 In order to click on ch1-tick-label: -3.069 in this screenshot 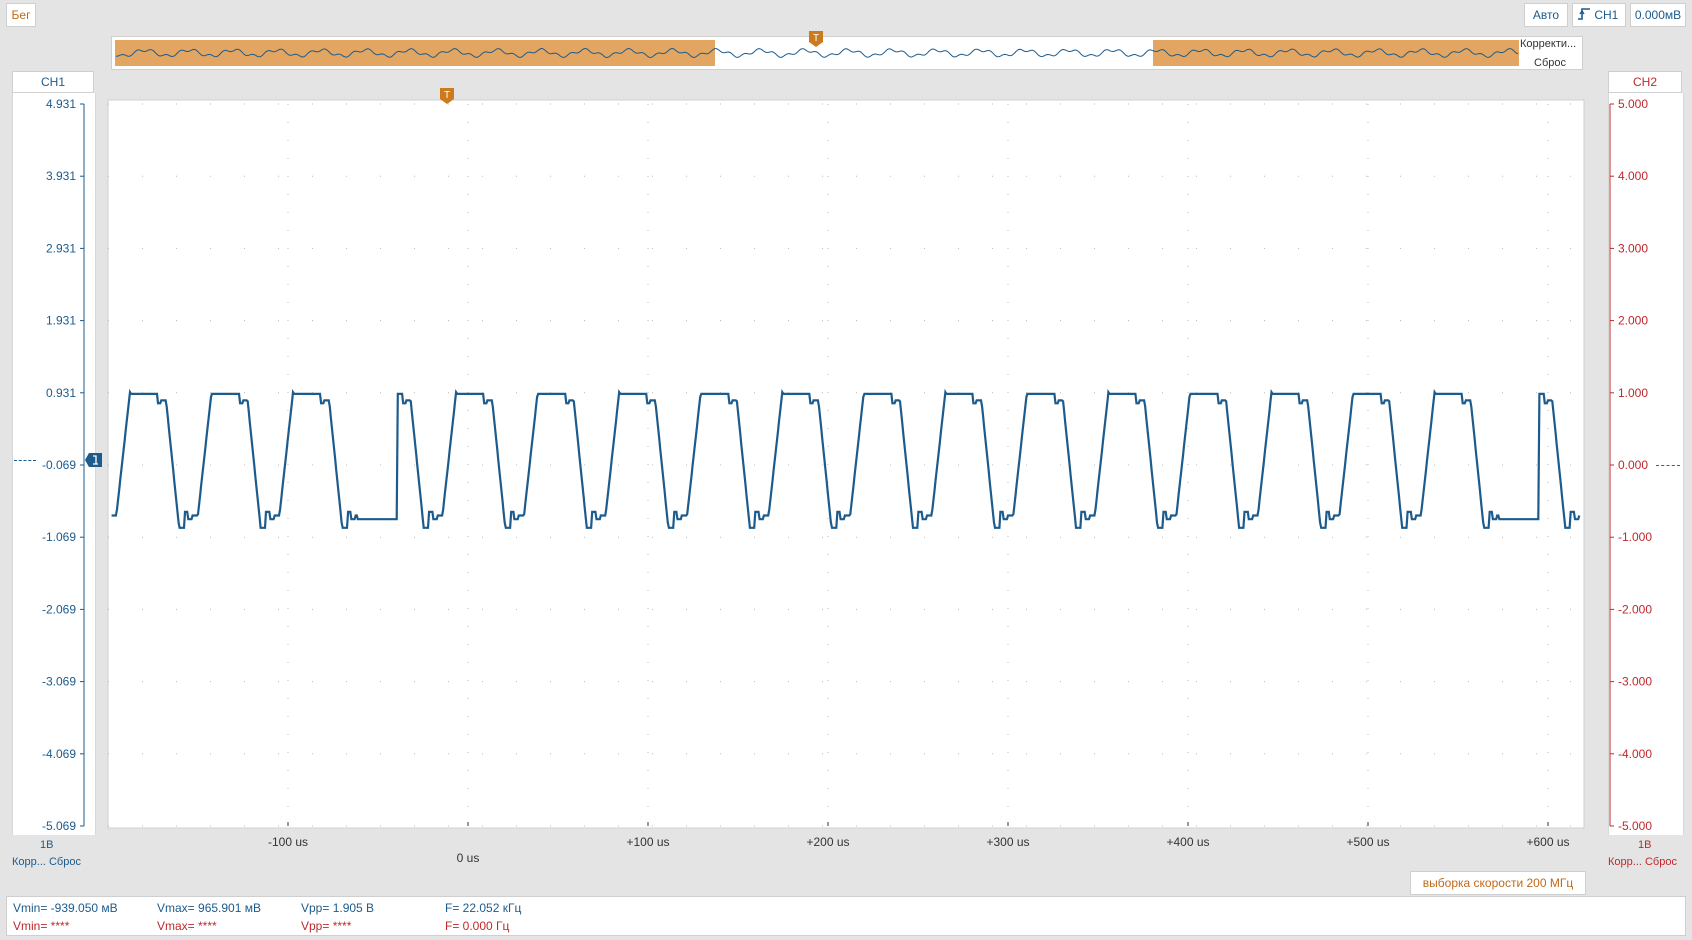, I will do `click(59, 682)`.